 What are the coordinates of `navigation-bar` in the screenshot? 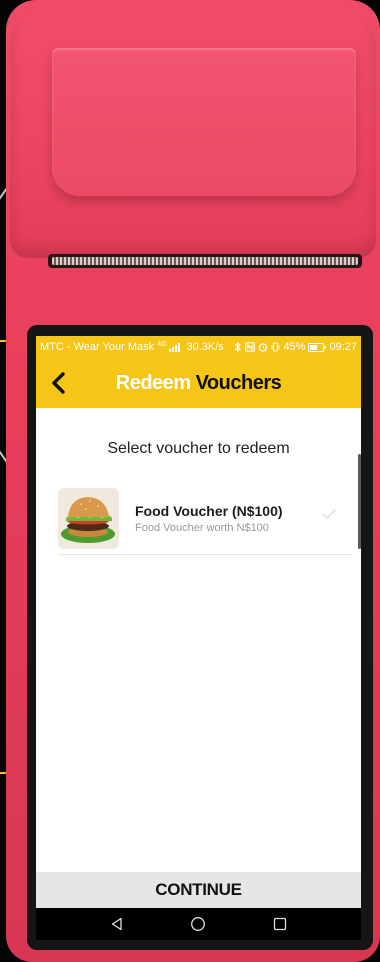 It's located at (198, 924).